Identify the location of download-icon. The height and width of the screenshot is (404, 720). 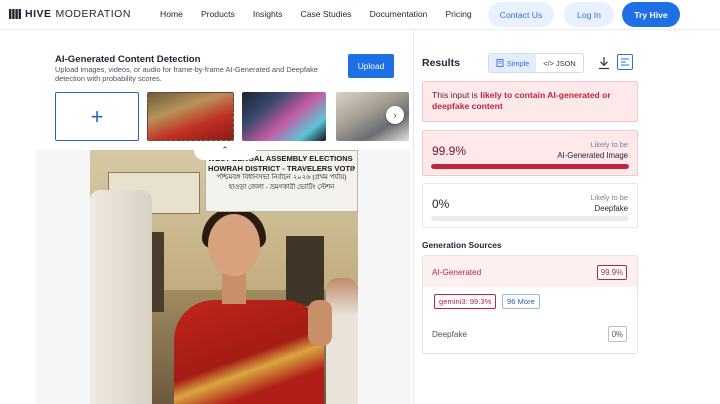
(604, 63).